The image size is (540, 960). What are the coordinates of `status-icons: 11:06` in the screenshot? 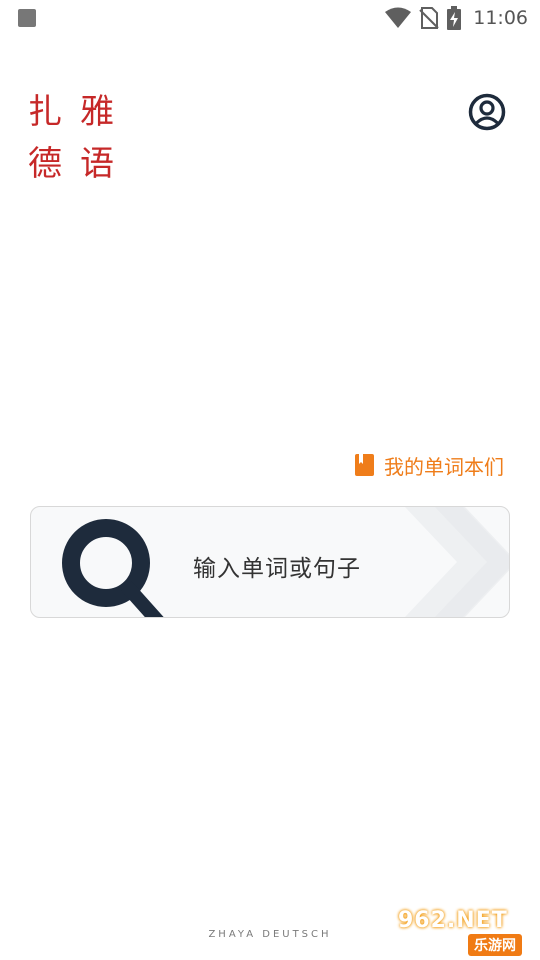 It's located at (456, 18).